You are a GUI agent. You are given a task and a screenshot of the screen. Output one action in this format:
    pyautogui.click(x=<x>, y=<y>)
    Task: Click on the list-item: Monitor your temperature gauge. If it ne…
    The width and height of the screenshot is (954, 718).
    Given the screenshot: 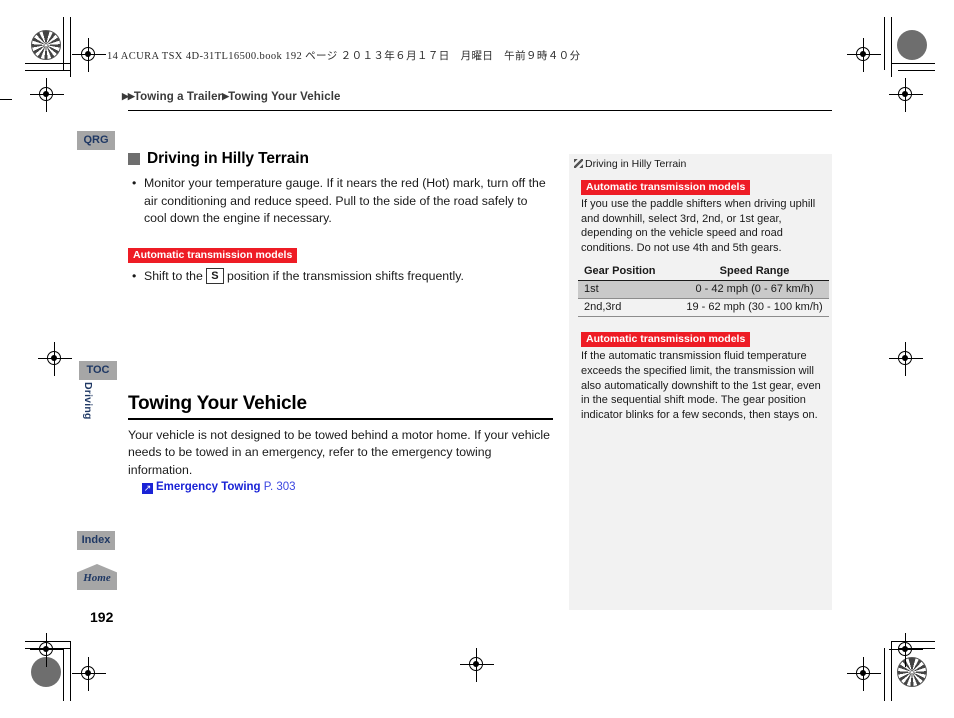 What is the action you would take?
    pyautogui.click(x=342, y=201)
    